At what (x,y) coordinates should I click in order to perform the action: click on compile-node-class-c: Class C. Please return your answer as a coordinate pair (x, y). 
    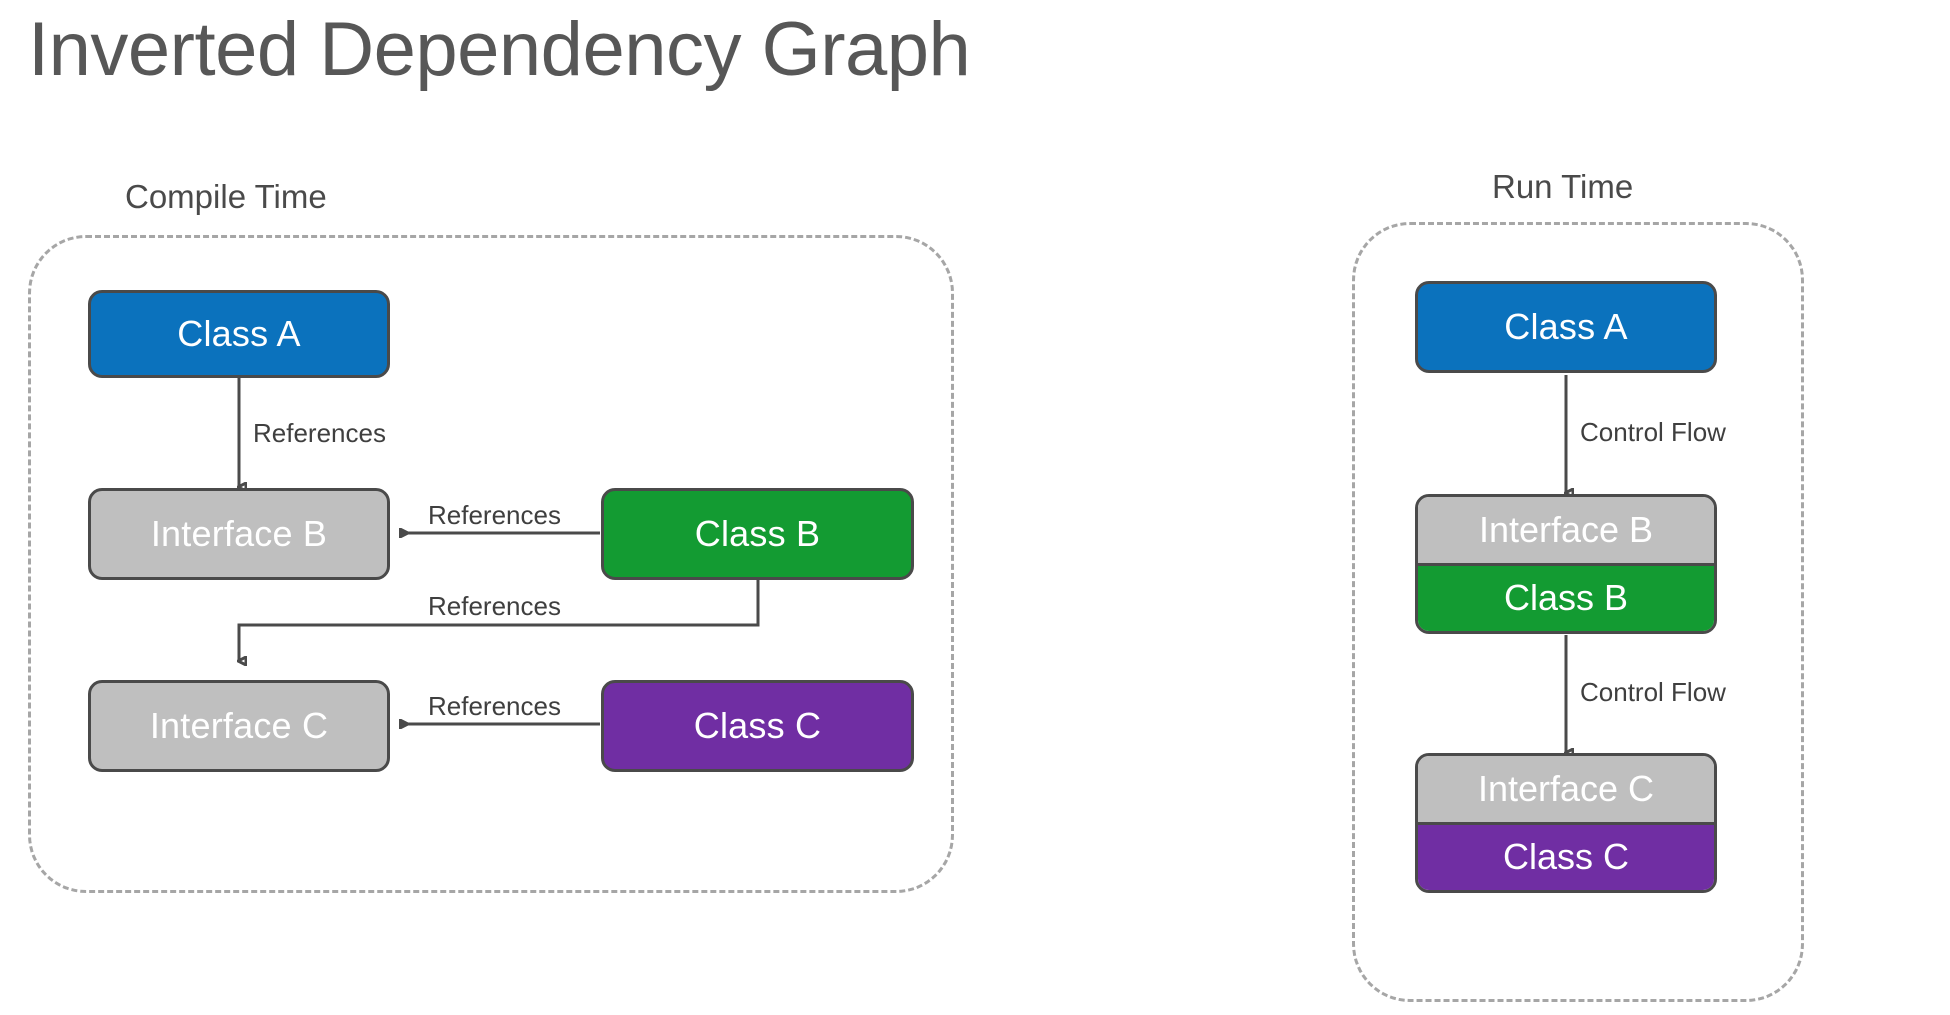
    Looking at the image, I should click on (757, 726).